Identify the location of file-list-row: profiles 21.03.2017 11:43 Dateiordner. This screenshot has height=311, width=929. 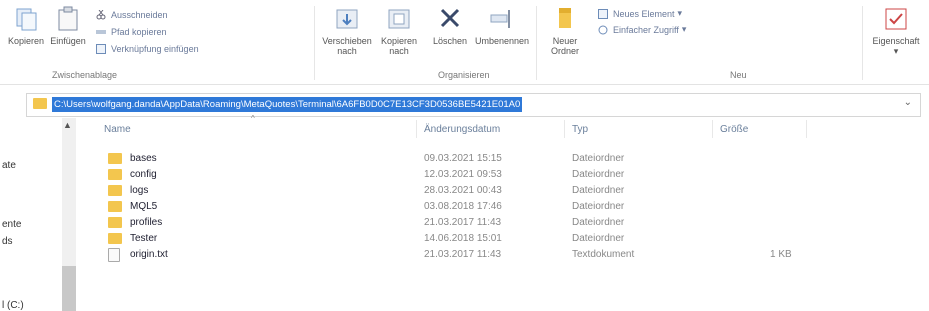
(434, 223).